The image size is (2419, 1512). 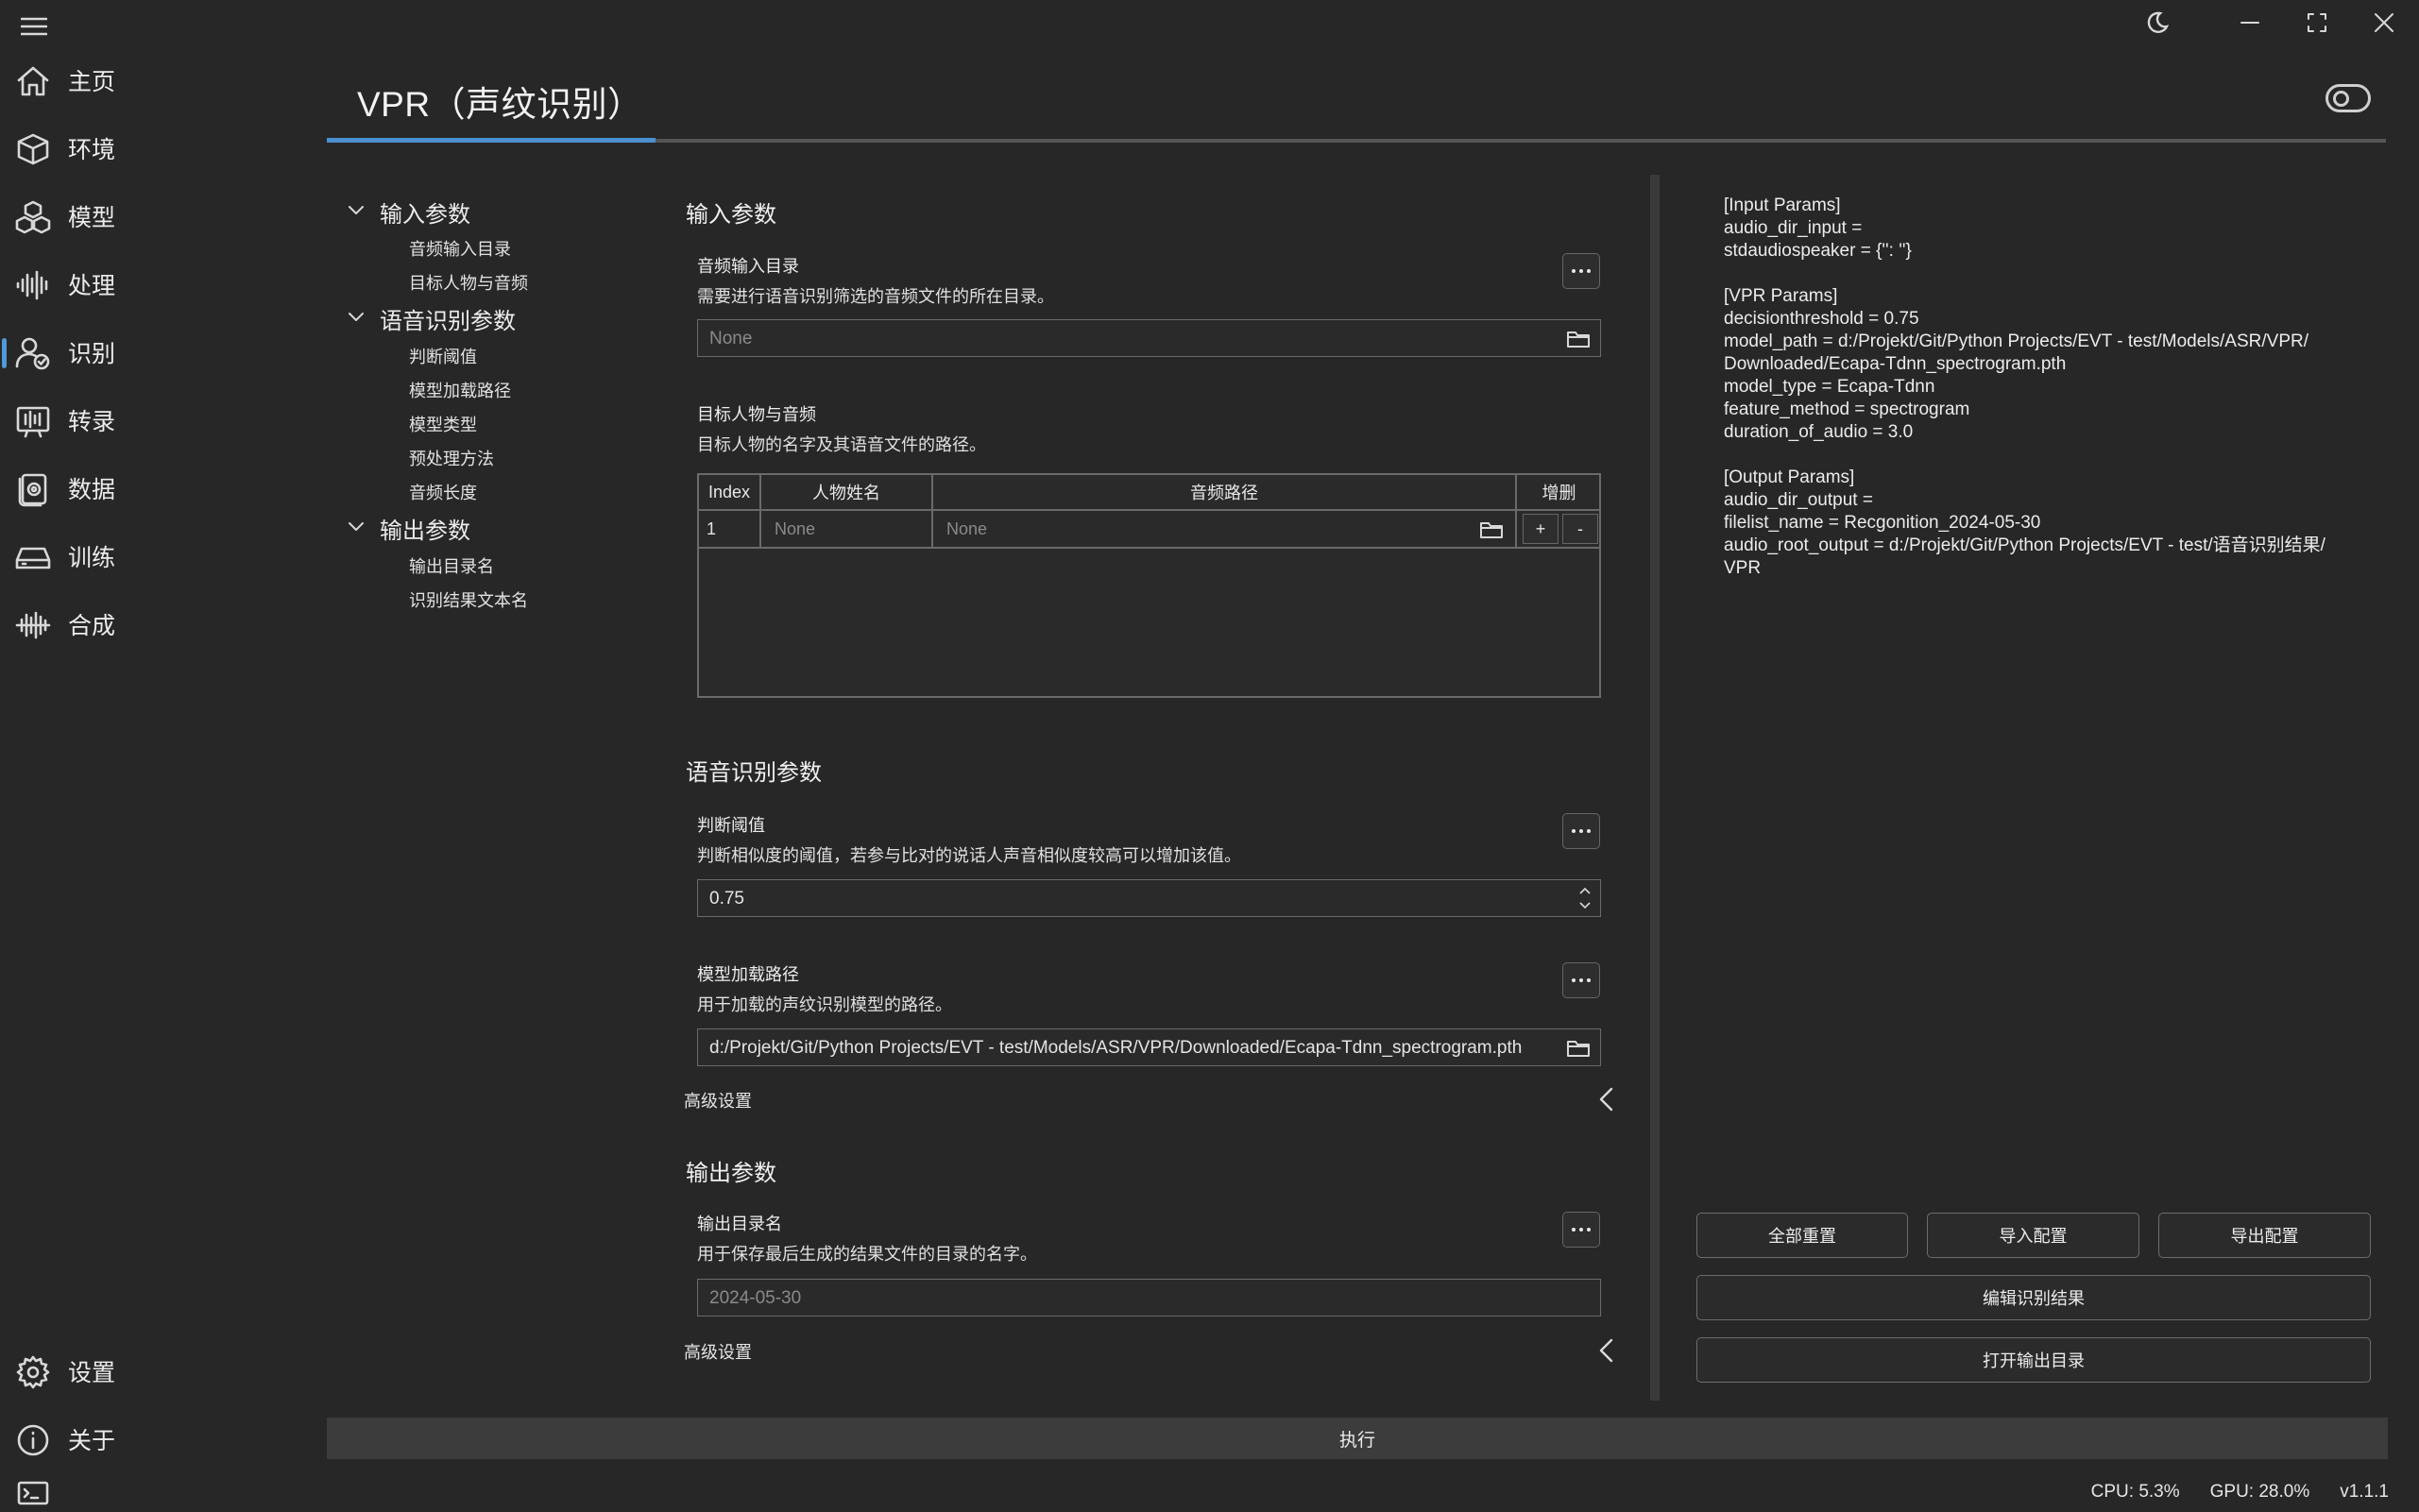 I want to click on nav-label-synth: 合成, so click(x=92, y=626).